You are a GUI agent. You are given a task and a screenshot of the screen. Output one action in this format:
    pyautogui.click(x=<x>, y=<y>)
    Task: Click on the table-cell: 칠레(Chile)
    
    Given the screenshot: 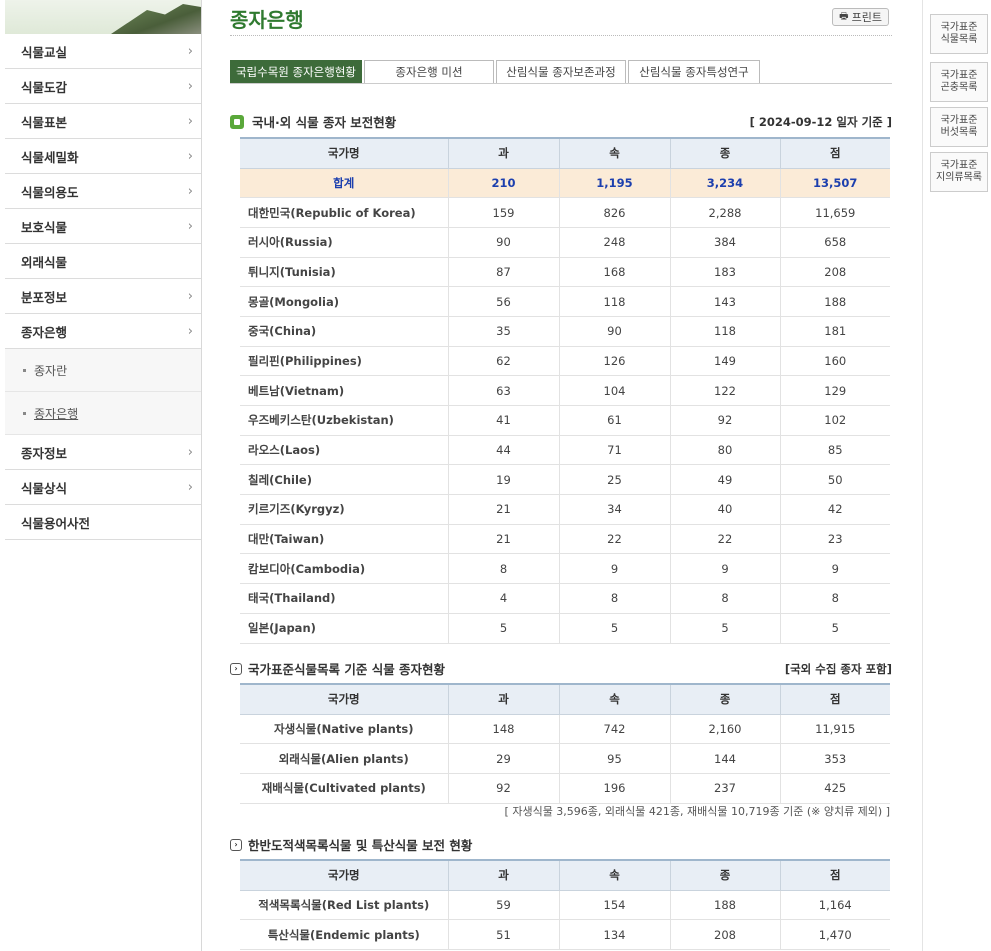 What is the action you would take?
    pyautogui.click(x=344, y=480)
    